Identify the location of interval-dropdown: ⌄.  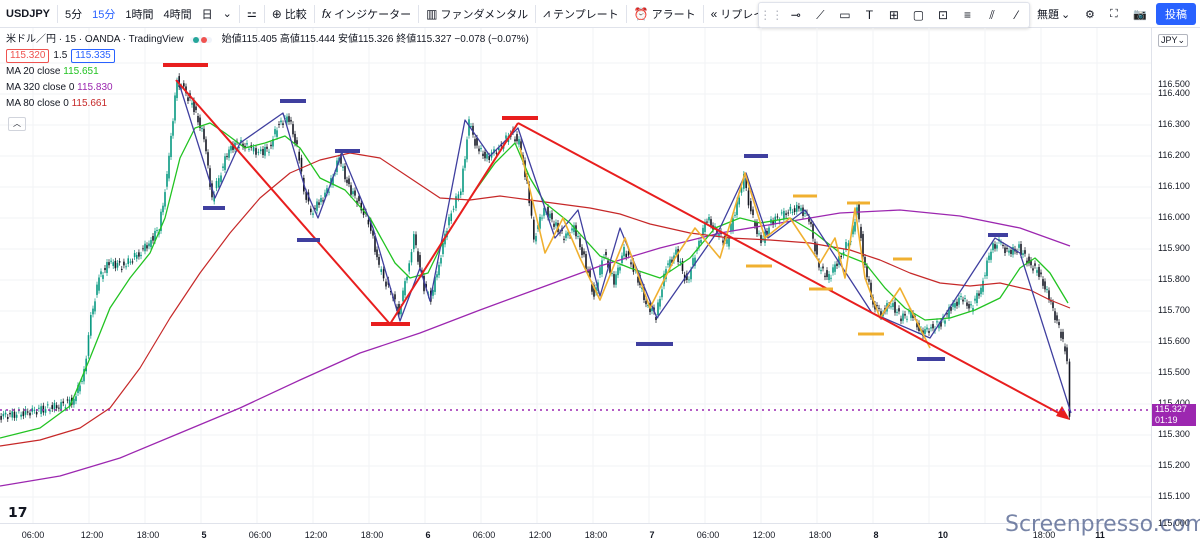
(227, 14).